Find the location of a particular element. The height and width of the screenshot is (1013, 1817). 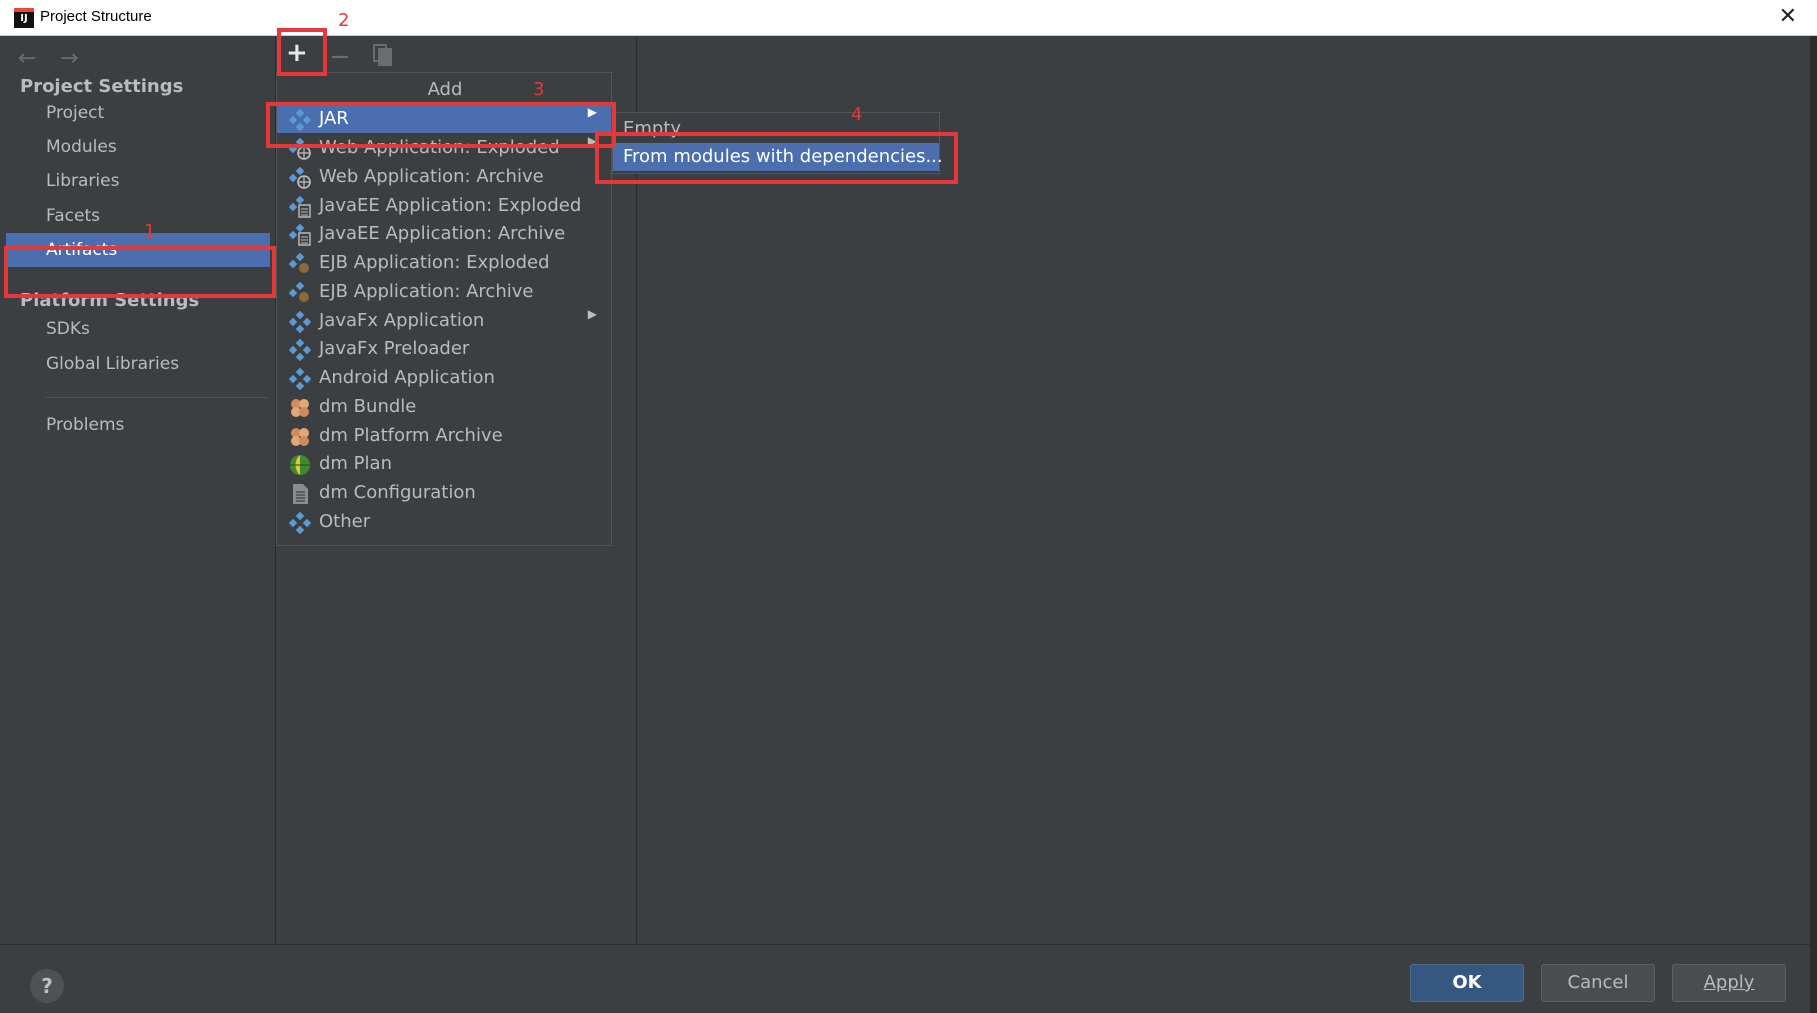

menu-item-label: dm Configuration is located at coordinates (397, 492).